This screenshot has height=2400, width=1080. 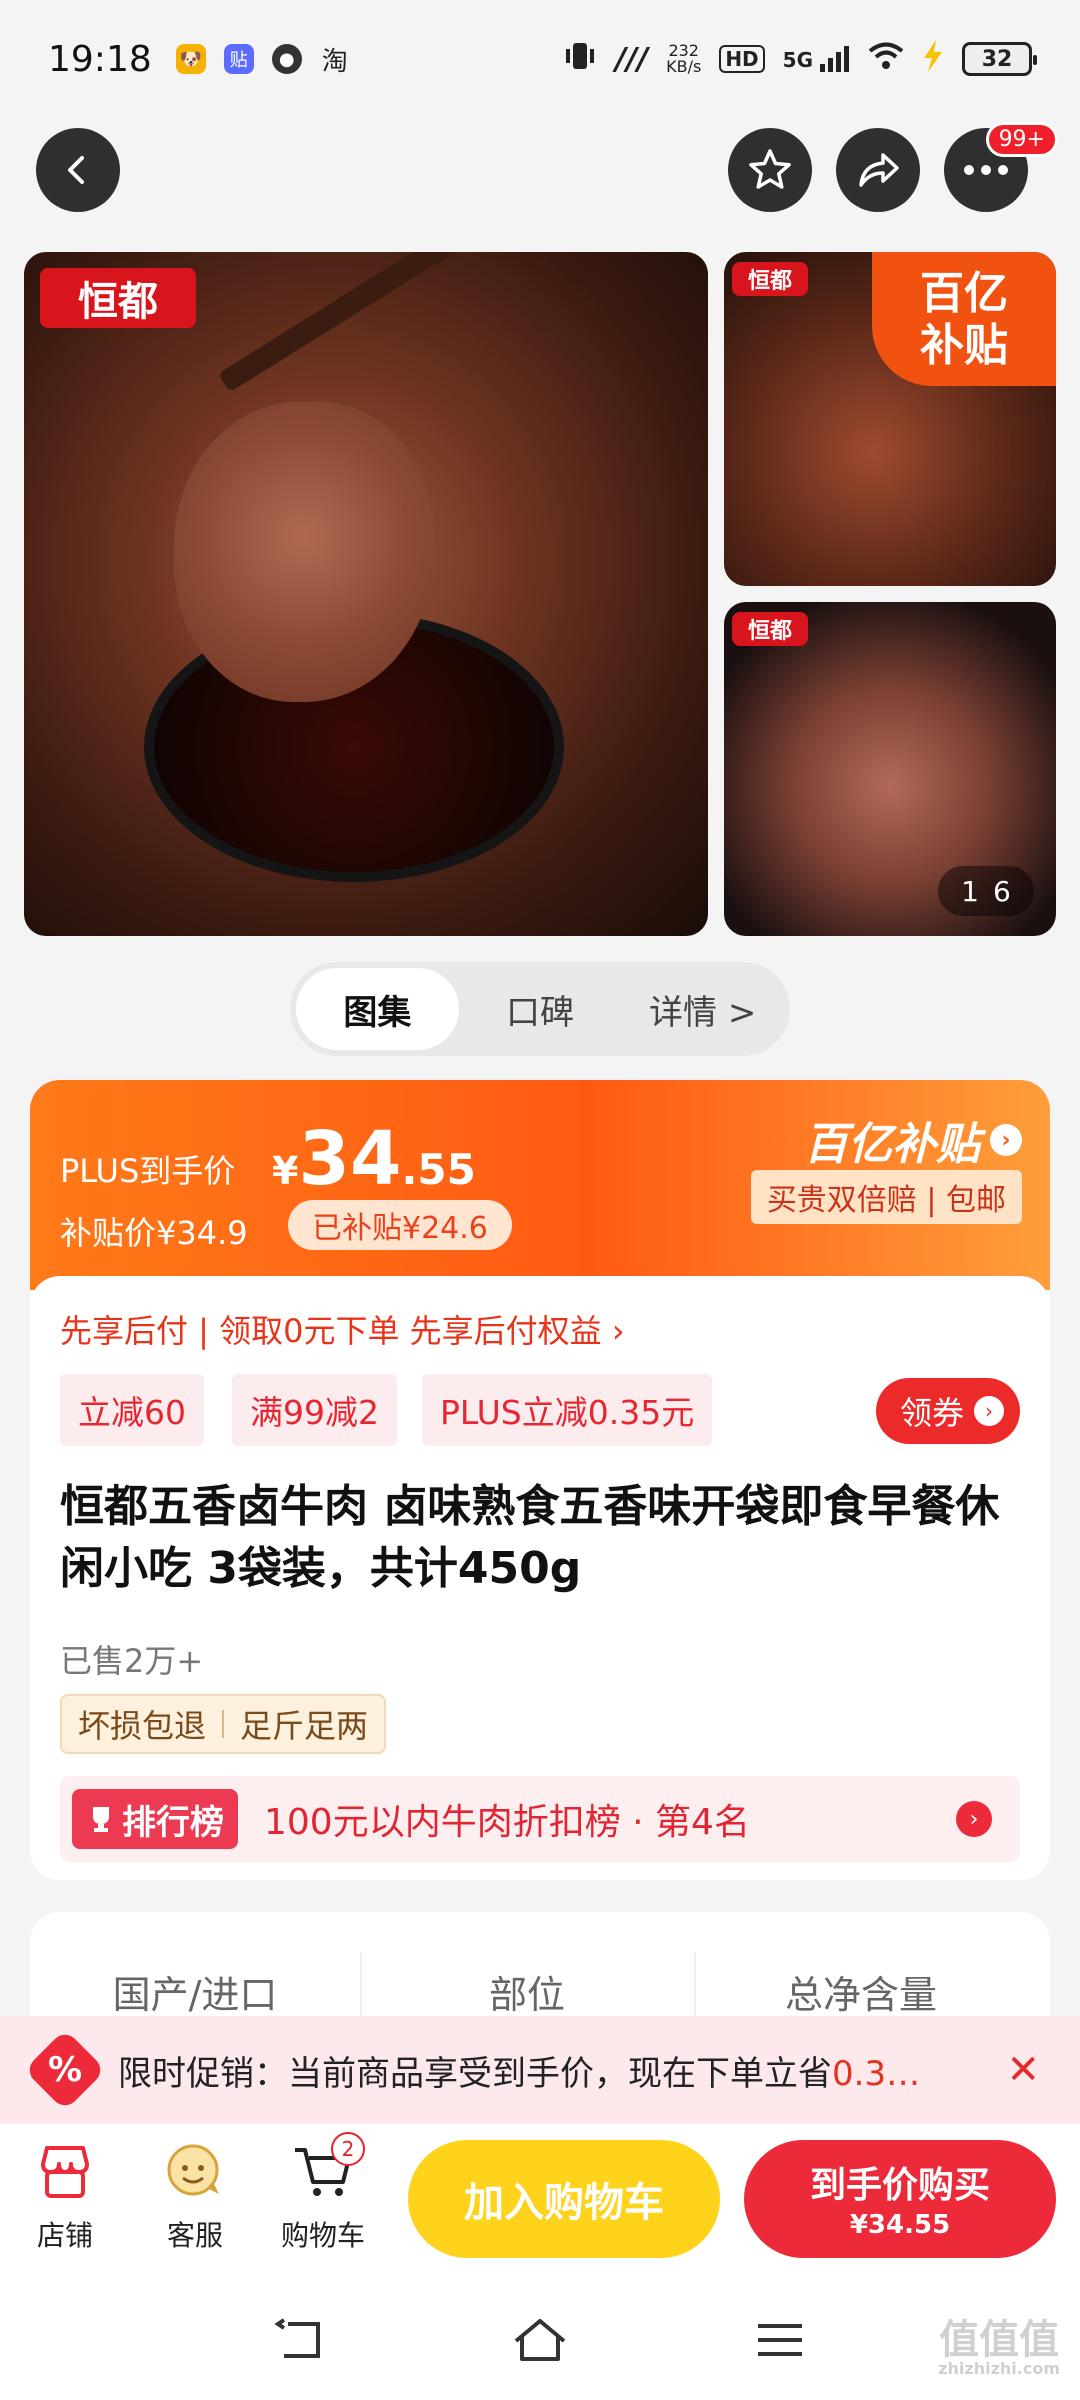 What do you see at coordinates (118, 298) in the screenshot?
I see `brand-logo: 恒都` at bounding box center [118, 298].